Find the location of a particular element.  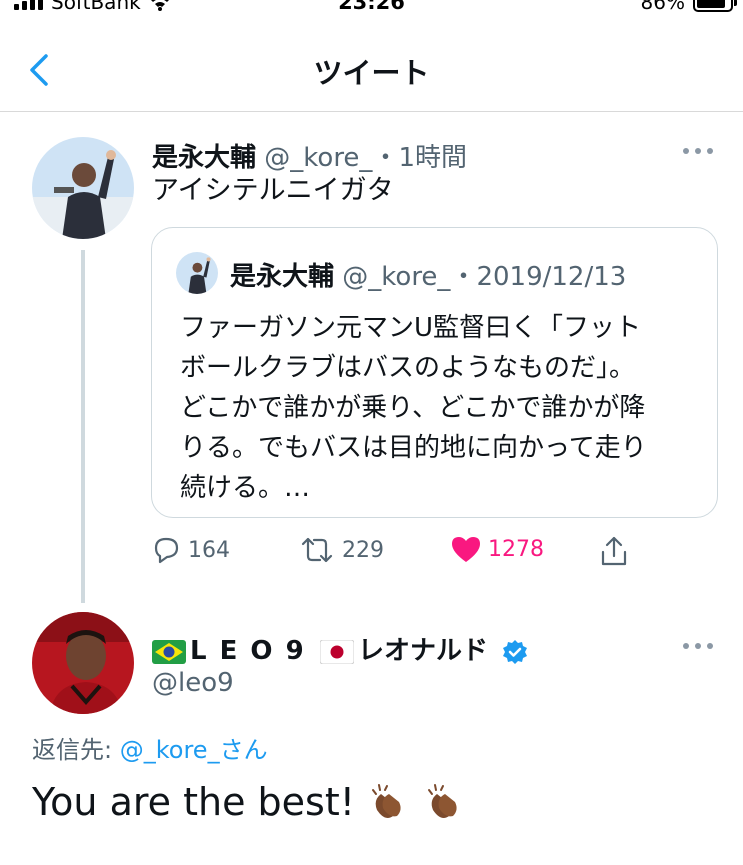

reply-to-line: 返信先: @_kore_さん is located at coordinates (150, 747).